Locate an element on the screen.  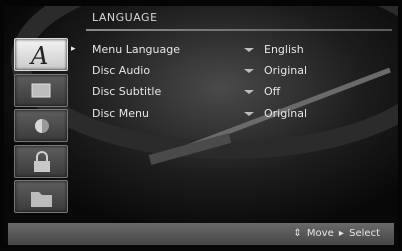
active-tab-arrow-icon: ▸ is located at coordinates (73, 49).